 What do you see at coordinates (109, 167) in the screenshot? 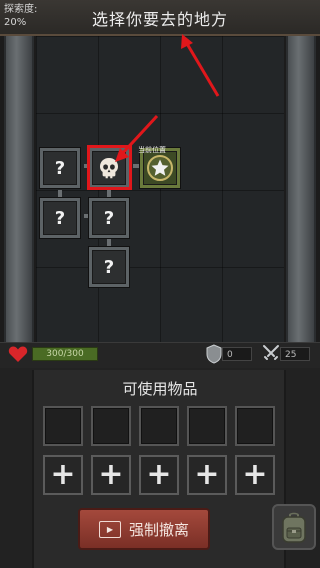
I see `target-highlight` at bounding box center [109, 167].